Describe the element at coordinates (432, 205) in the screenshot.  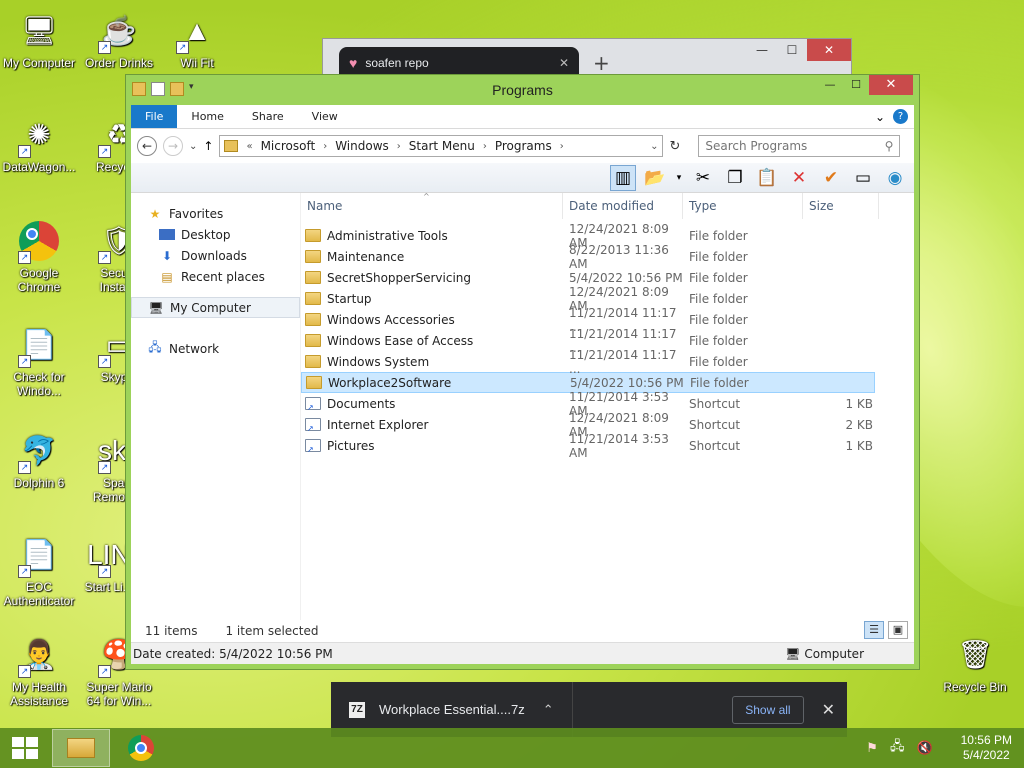
I see `column-name: ^ Name` at that location.